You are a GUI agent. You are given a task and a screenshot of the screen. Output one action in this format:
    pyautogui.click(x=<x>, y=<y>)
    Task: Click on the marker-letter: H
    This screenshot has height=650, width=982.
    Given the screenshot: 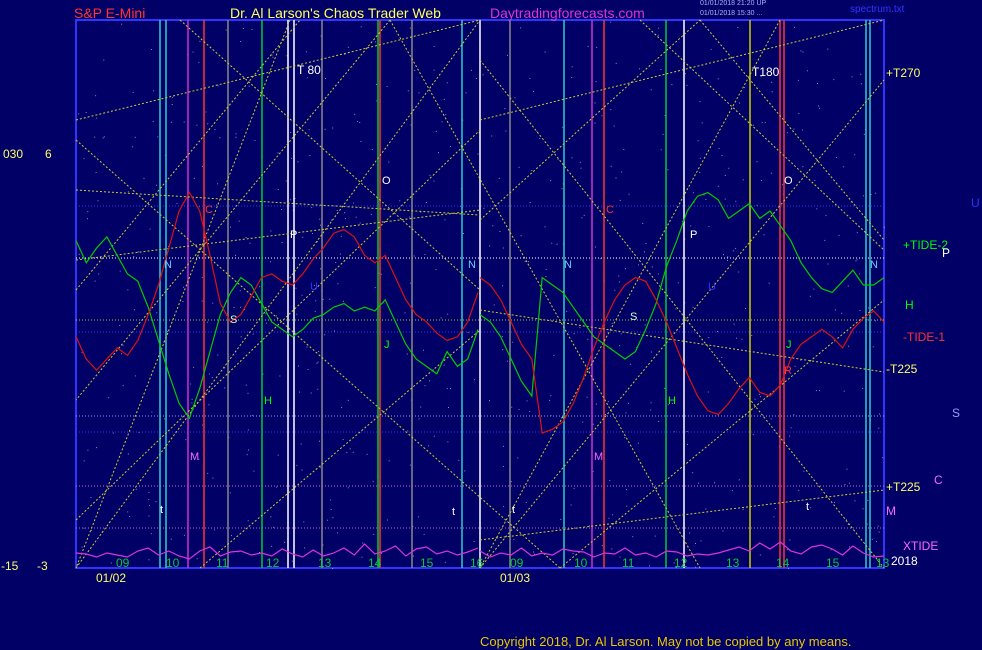 What is the action you would take?
    pyautogui.click(x=672, y=401)
    